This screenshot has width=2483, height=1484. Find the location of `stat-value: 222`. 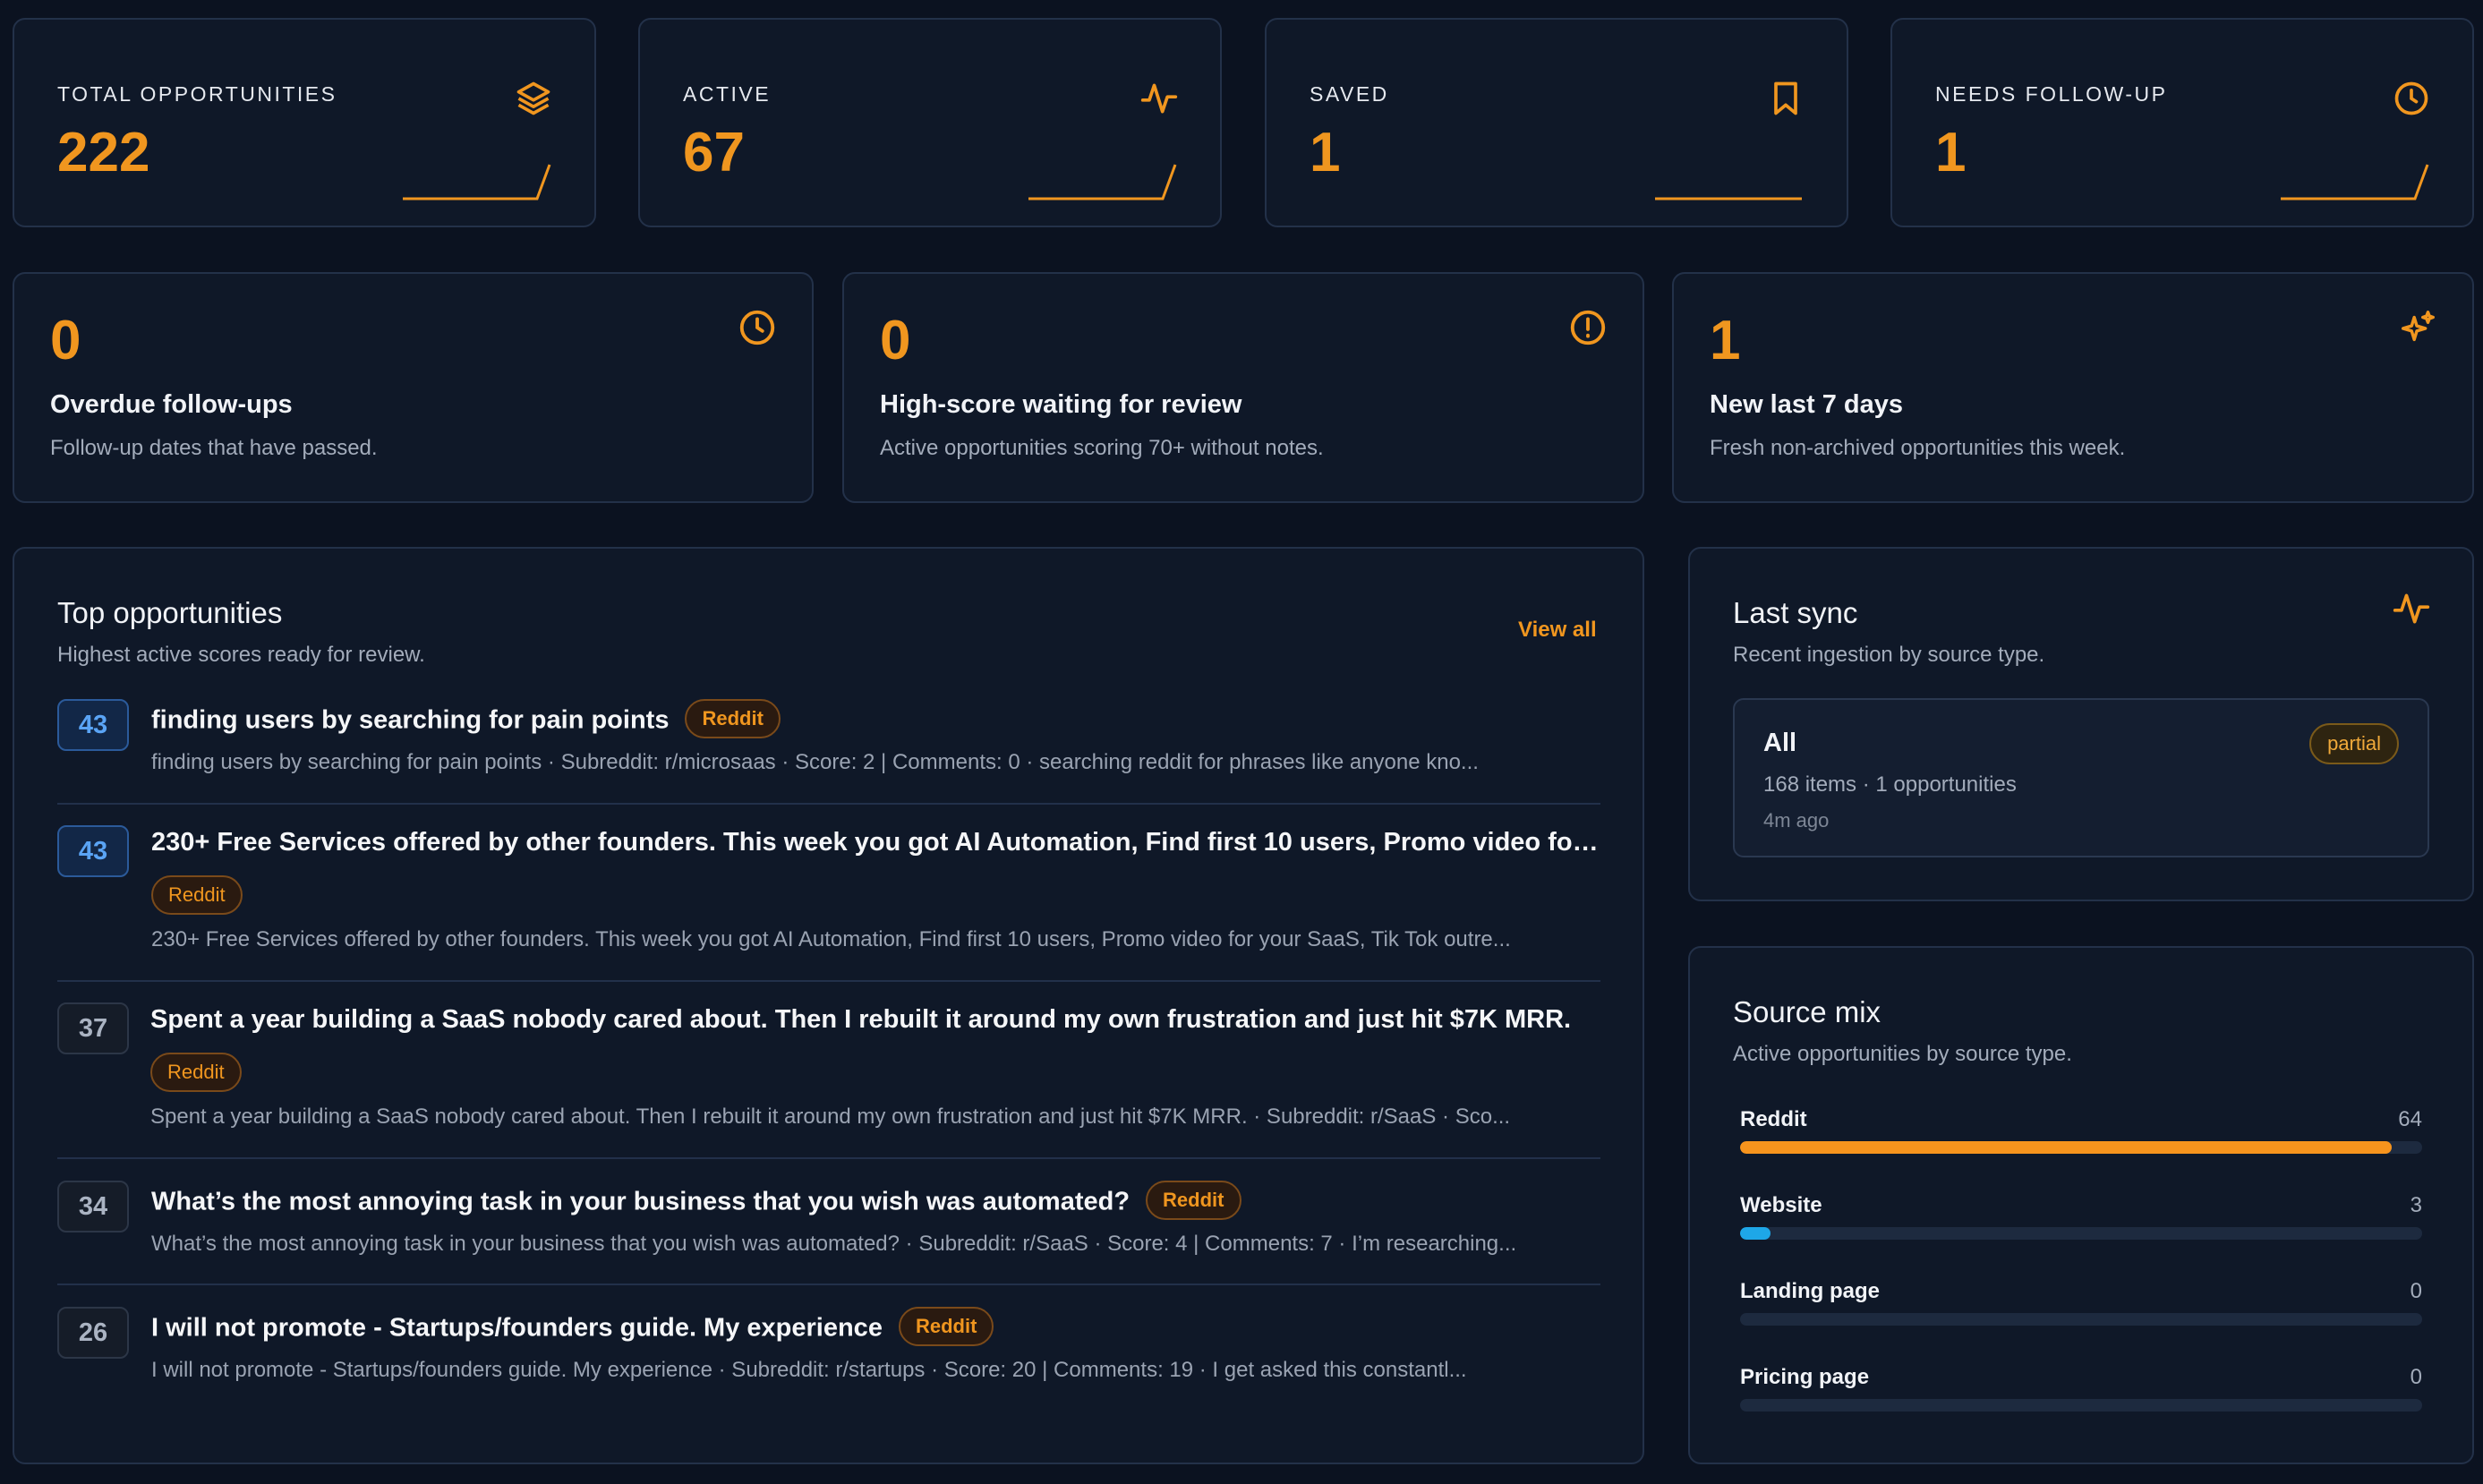

stat-value: 222 is located at coordinates (103, 152).